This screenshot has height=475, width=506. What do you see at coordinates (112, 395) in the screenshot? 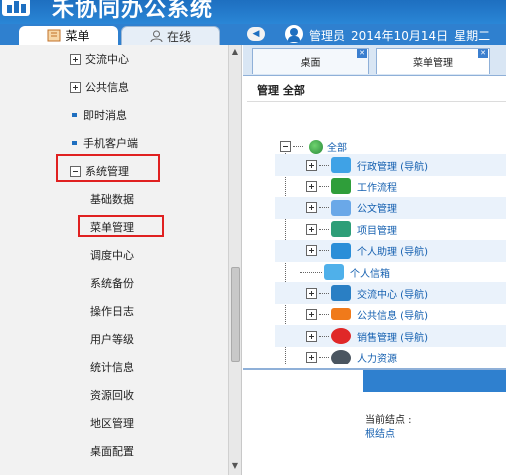
I see `sidebar-item-recycle: 资源回收` at bounding box center [112, 395].